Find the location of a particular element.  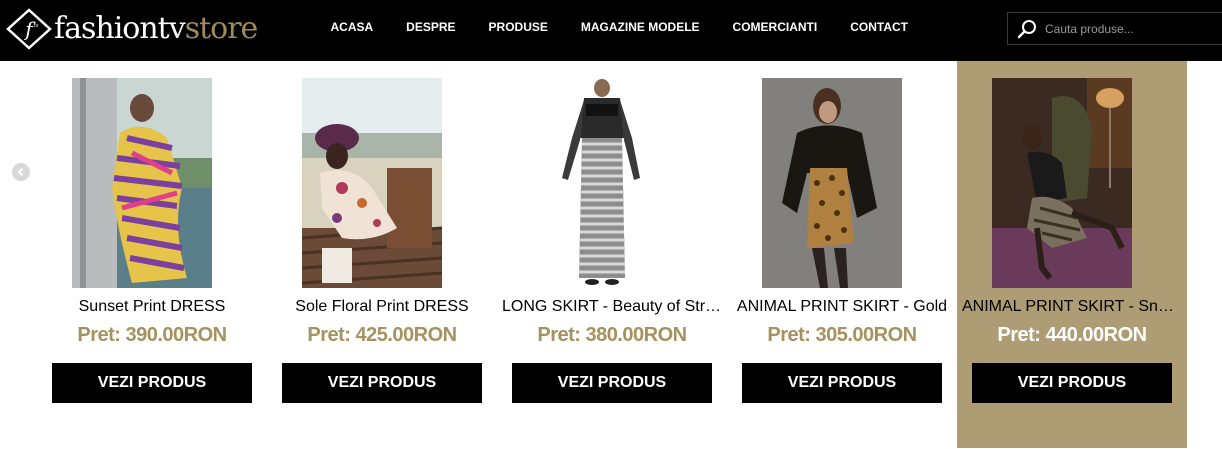

nav-item-acasa: ACASA is located at coordinates (352, 27).